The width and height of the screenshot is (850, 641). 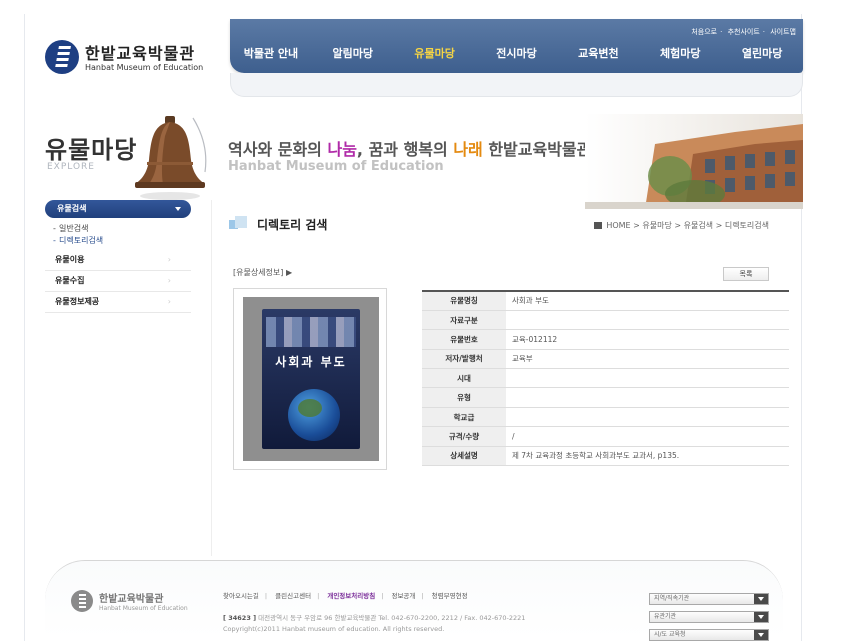 I want to click on footer-link-clean-report: 클린신고센터, so click(x=293, y=596).